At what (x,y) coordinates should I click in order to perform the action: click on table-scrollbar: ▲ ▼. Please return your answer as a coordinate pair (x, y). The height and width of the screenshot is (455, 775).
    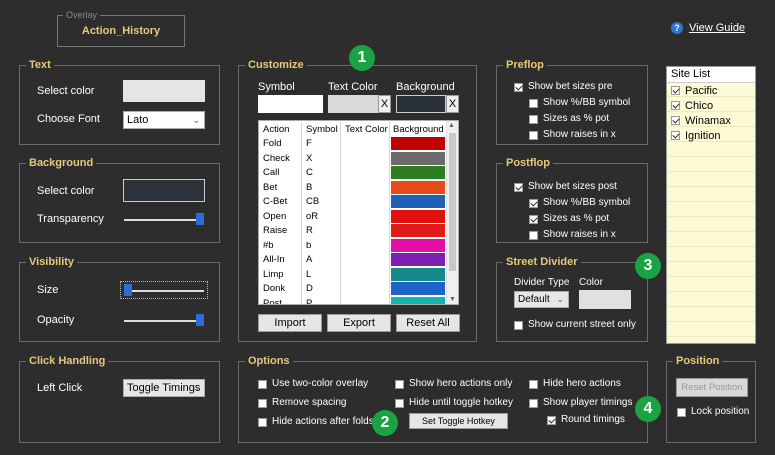
    Looking at the image, I should click on (452, 212).